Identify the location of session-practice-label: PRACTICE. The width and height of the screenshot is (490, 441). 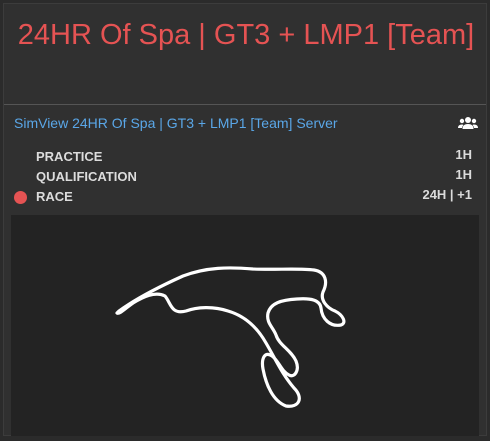
(69, 156).